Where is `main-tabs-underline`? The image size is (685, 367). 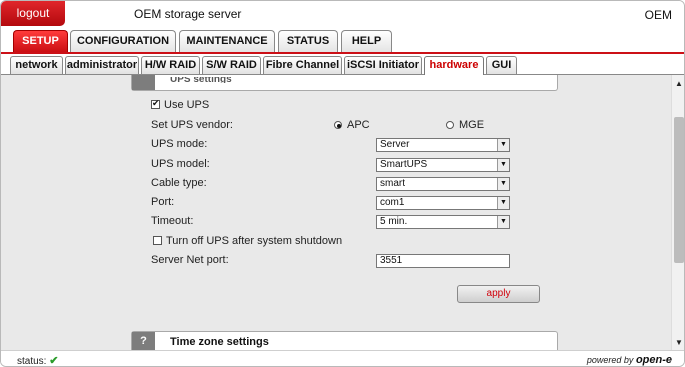 main-tabs-underline is located at coordinates (342, 53).